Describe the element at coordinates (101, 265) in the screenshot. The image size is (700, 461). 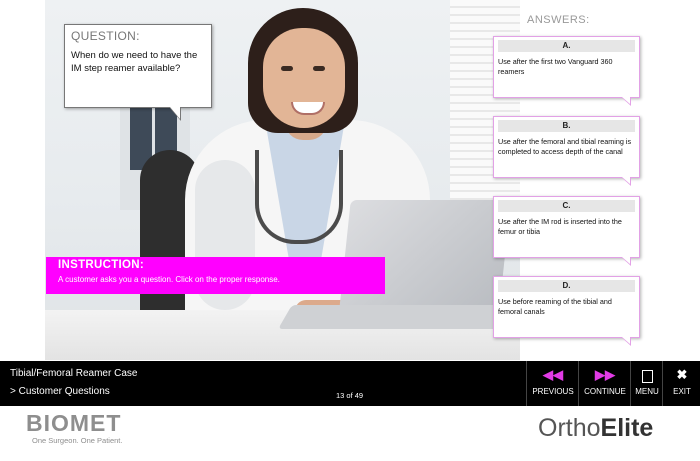
I see `instruction-title: INSTRUCTION:` at that location.